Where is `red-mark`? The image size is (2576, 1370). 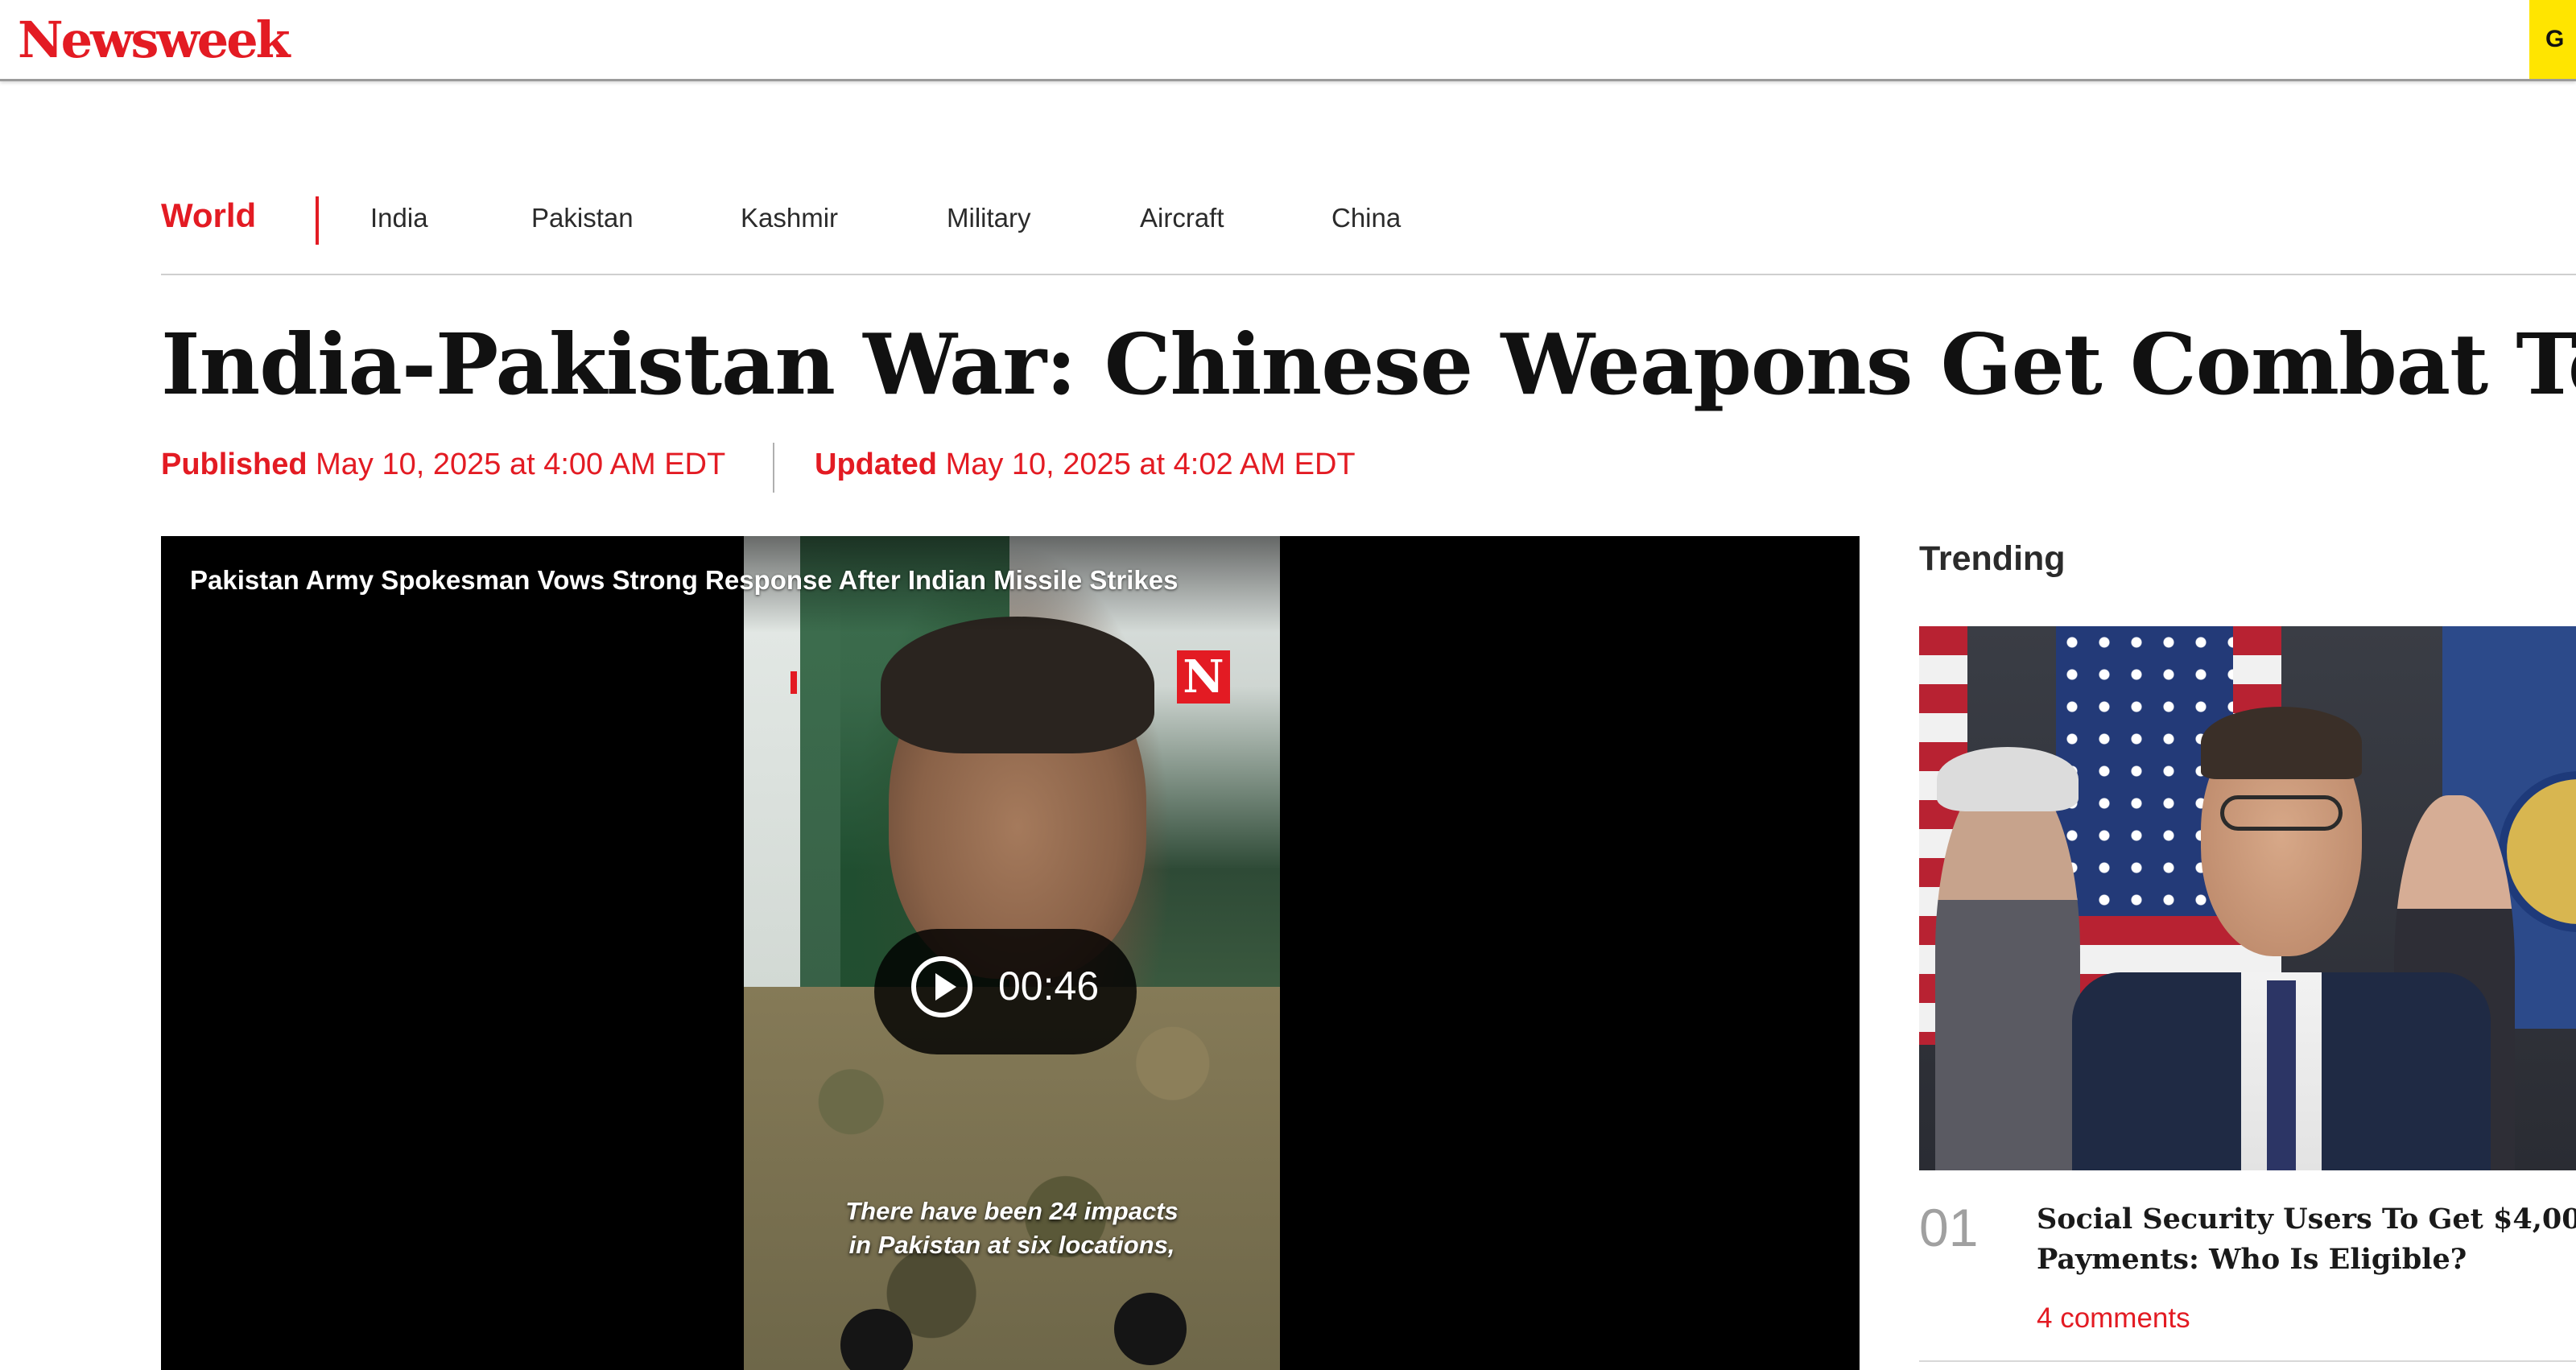 red-mark is located at coordinates (794, 682).